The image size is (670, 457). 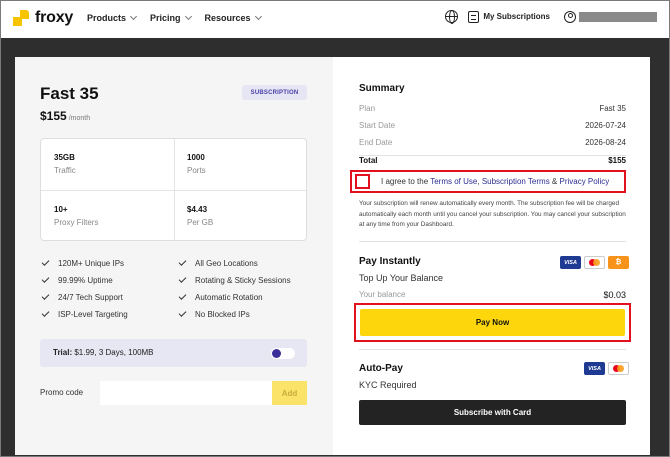 What do you see at coordinates (612, 108) in the screenshot?
I see `summary-value: Fast 35` at bounding box center [612, 108].